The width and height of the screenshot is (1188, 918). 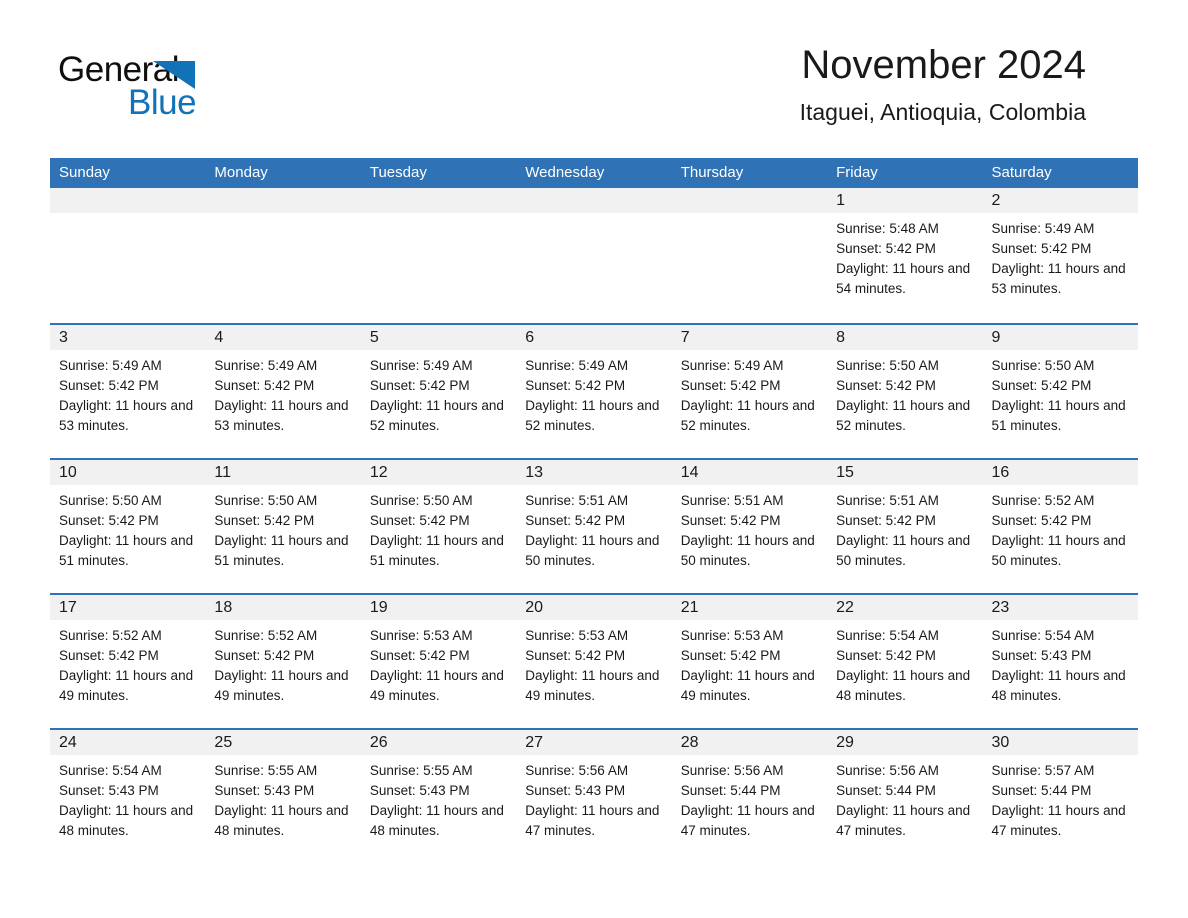 What do you see at coordinates (749, 255) in the screenshot?
I see `calendar-day-cell-empty` at bounding box center [749, 255].